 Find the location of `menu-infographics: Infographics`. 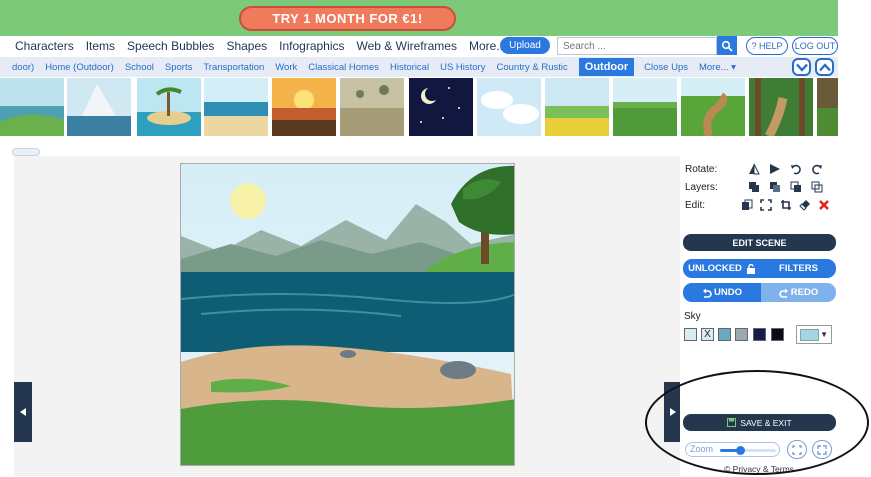

menu-infographics: Infographics is located at coordinates (311, 46).